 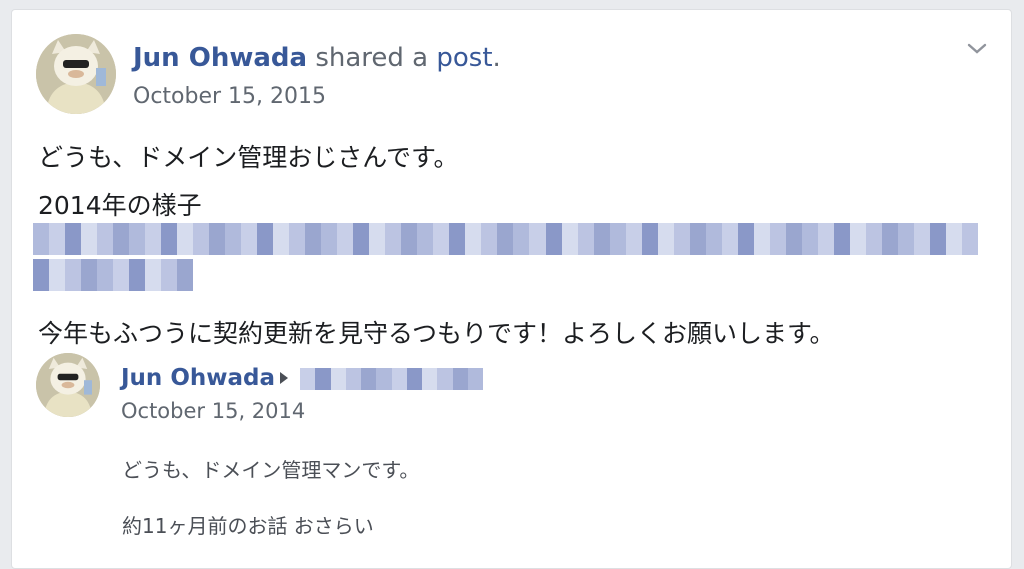 What do you see at coordinates (120, 205) in the screenshot?
I see `post-text-line: 2014年の様子` at bounding box center [120, 205].